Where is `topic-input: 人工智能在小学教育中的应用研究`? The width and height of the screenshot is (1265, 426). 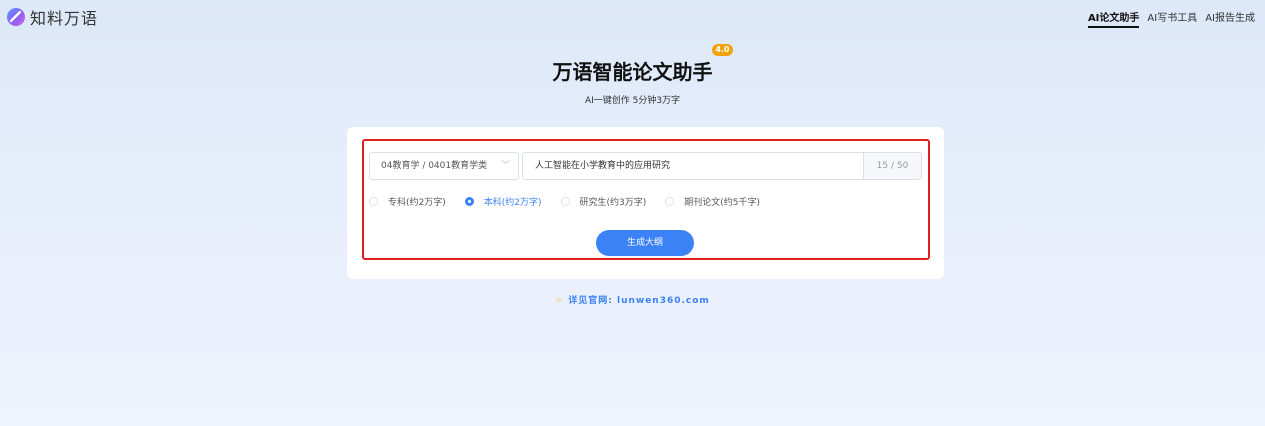 topic-input: 人工智能在小学教育中的应用研究 is located at coordinates (692, 166).